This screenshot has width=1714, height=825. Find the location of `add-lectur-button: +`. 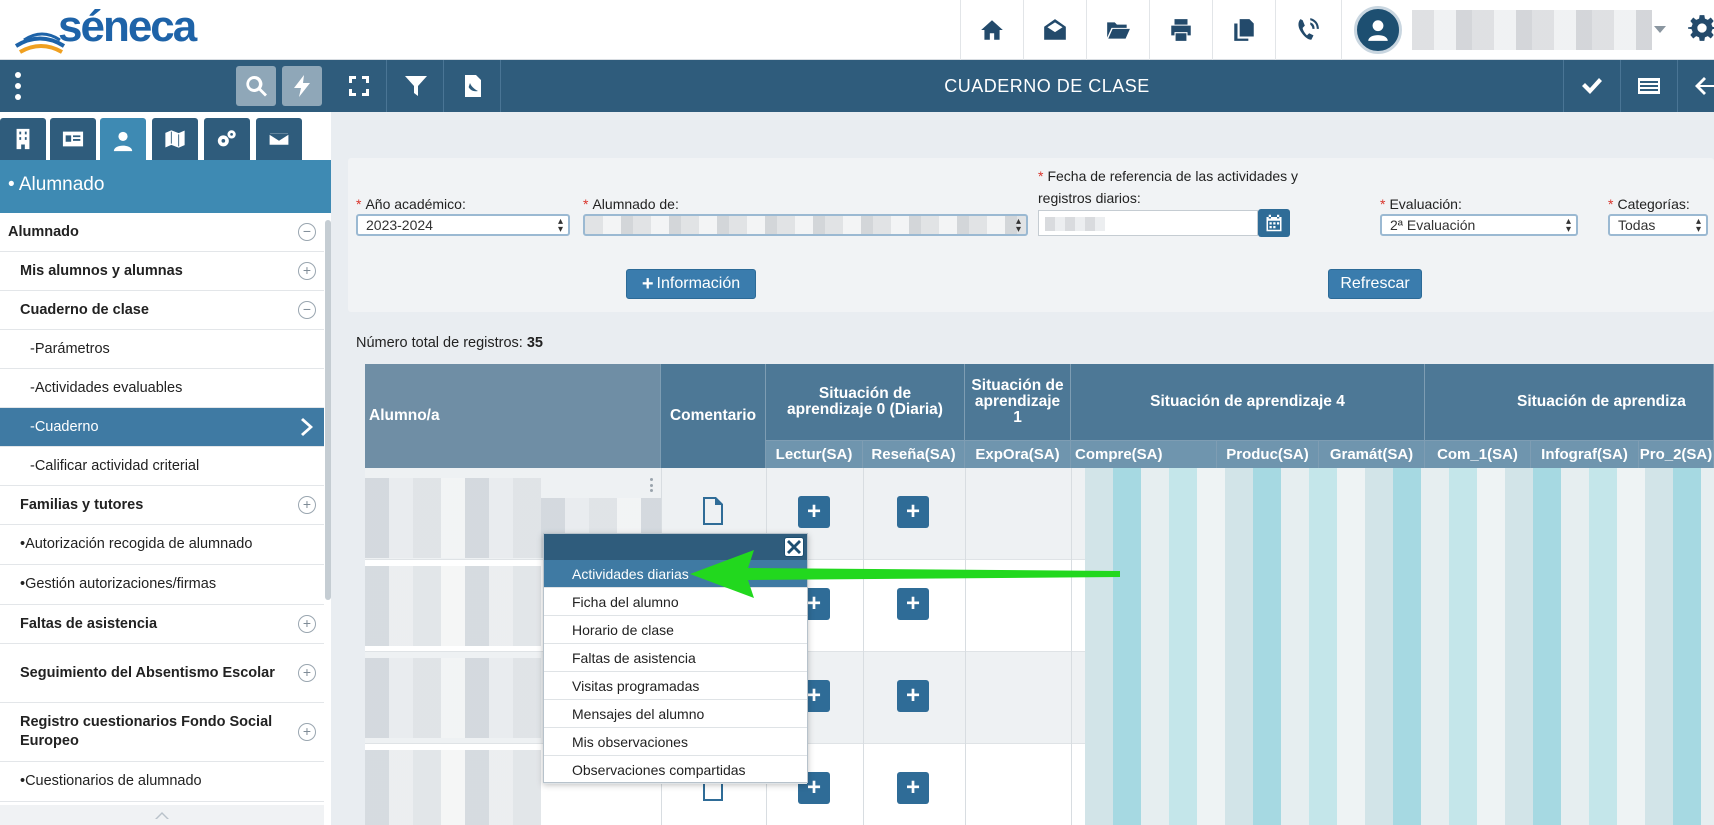

add-lectur-button: + is located at coordinates (814, 512).